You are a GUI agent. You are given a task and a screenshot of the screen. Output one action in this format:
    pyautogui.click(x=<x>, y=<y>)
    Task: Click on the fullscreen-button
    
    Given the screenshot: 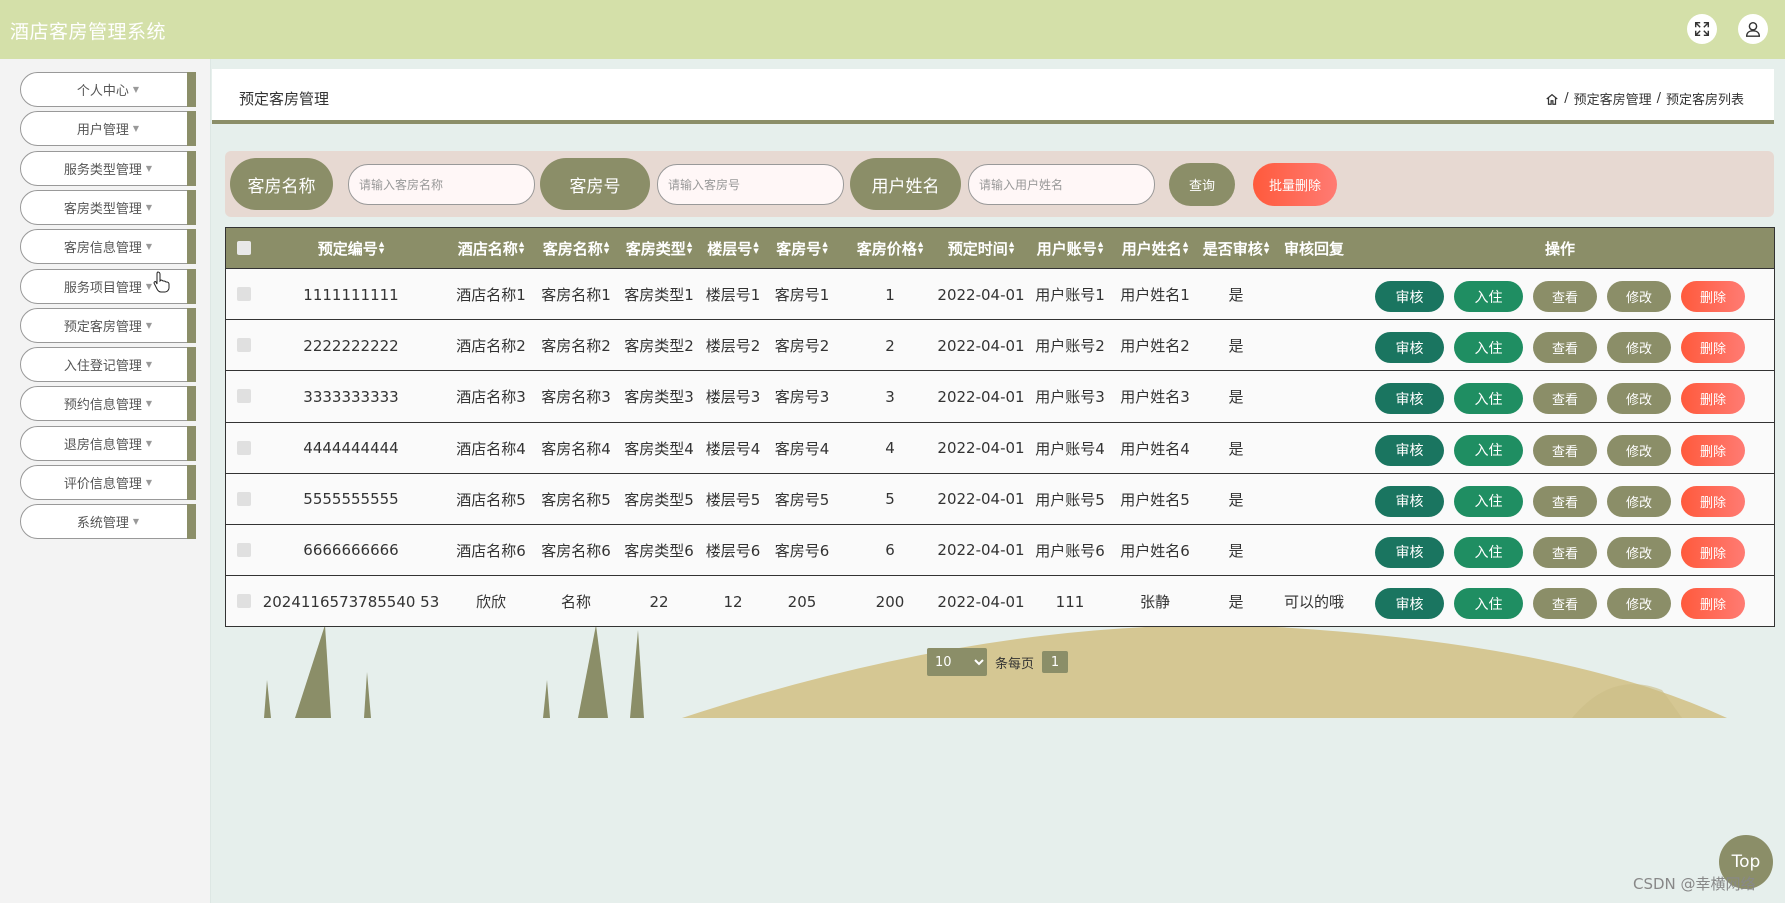 What is the action you would take?
    pyautogui.click(x=1702, y=29)
    